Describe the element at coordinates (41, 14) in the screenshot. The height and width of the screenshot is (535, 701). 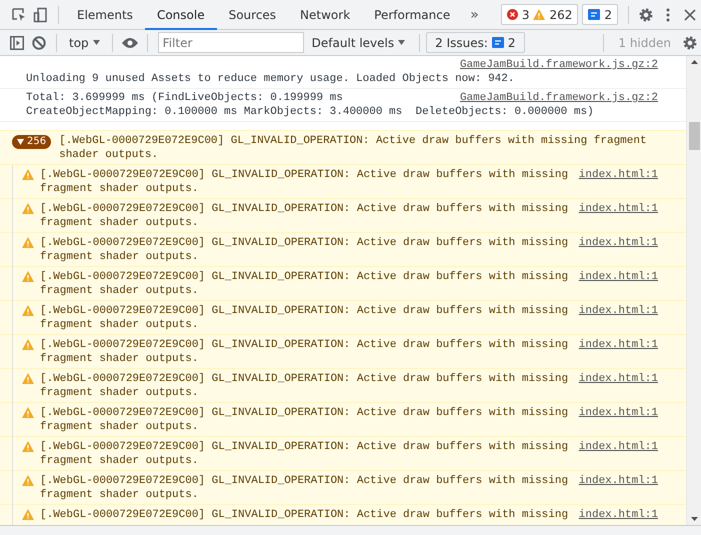
I see `device-toolbar-icon` at that location.